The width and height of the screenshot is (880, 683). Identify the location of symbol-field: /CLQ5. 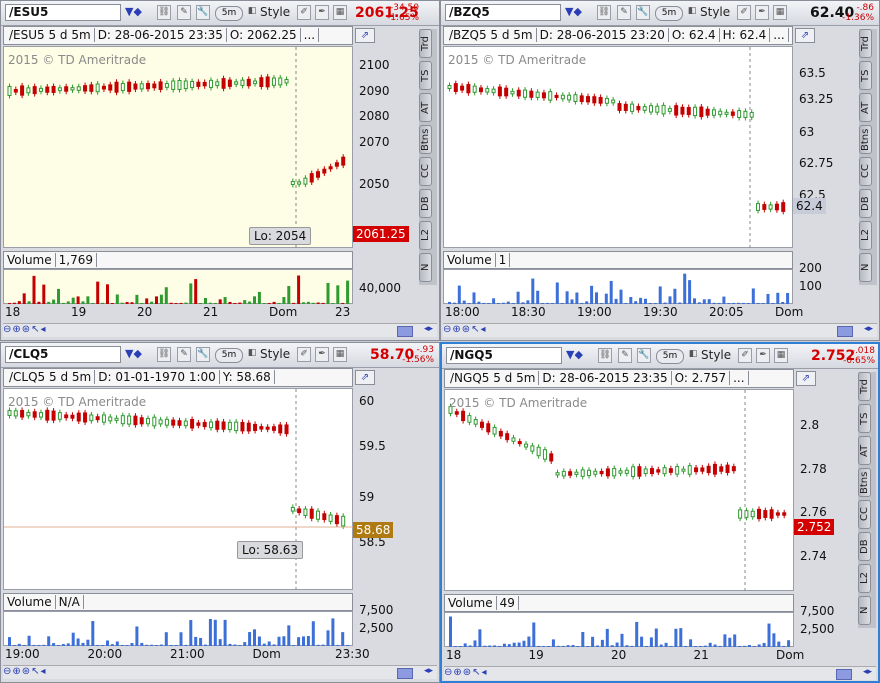
(63, 354).